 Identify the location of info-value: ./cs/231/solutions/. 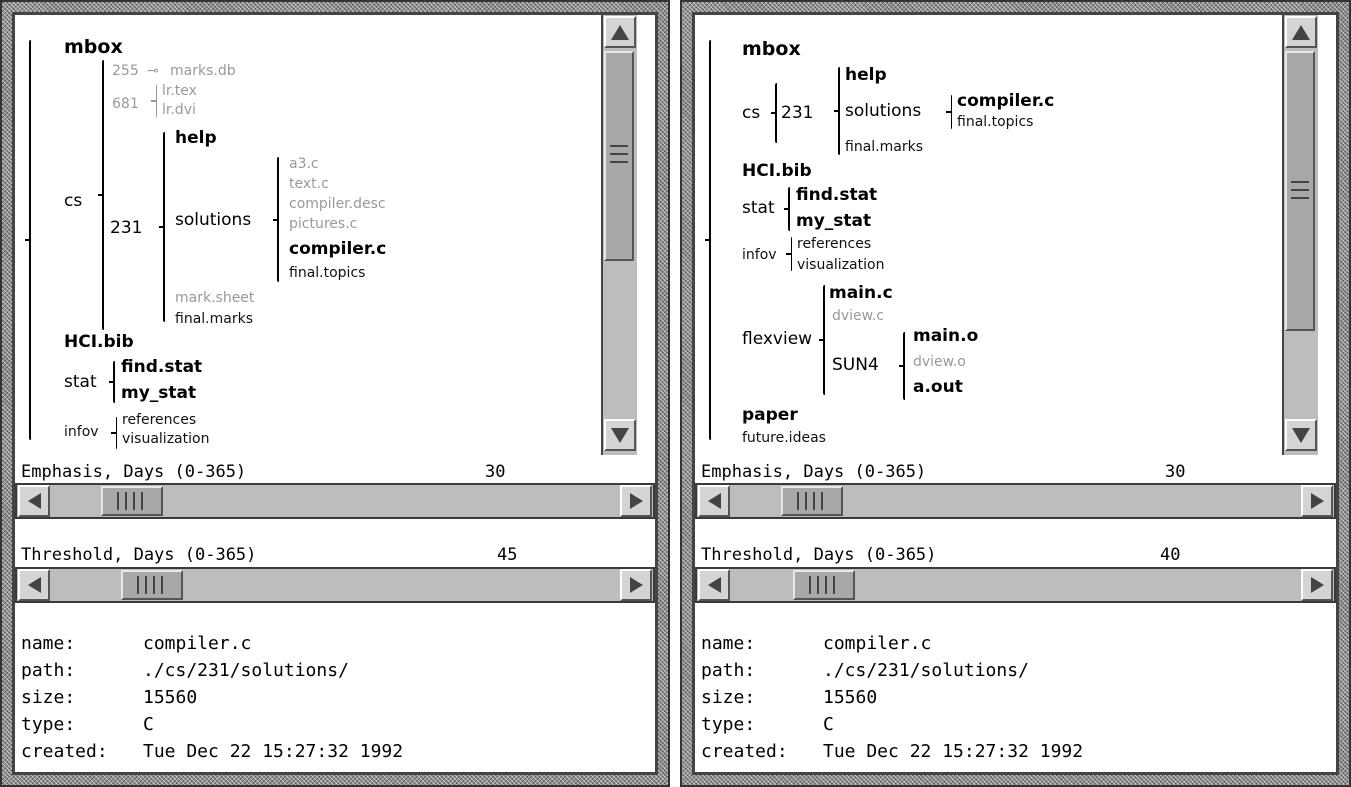
(926, 670).